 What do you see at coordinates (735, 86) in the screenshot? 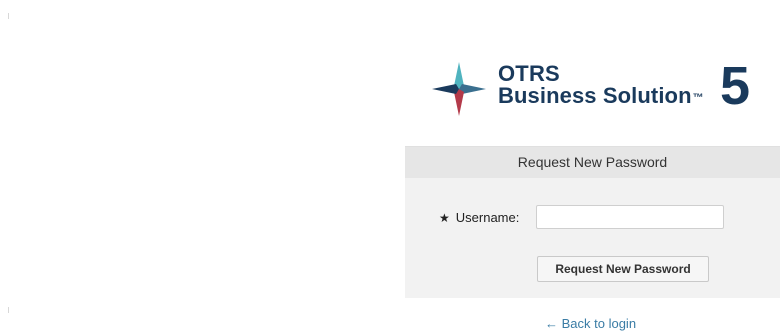
I see `logo-version-number: 5` at bounding box center [735, 86].